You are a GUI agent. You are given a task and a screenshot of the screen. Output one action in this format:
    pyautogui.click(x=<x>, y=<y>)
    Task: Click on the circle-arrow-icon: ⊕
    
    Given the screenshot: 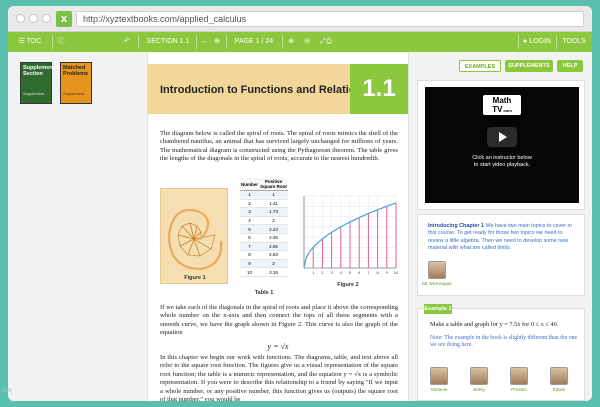 What is the action you would take?
    pyautogui.click(x=217, y=41)
    